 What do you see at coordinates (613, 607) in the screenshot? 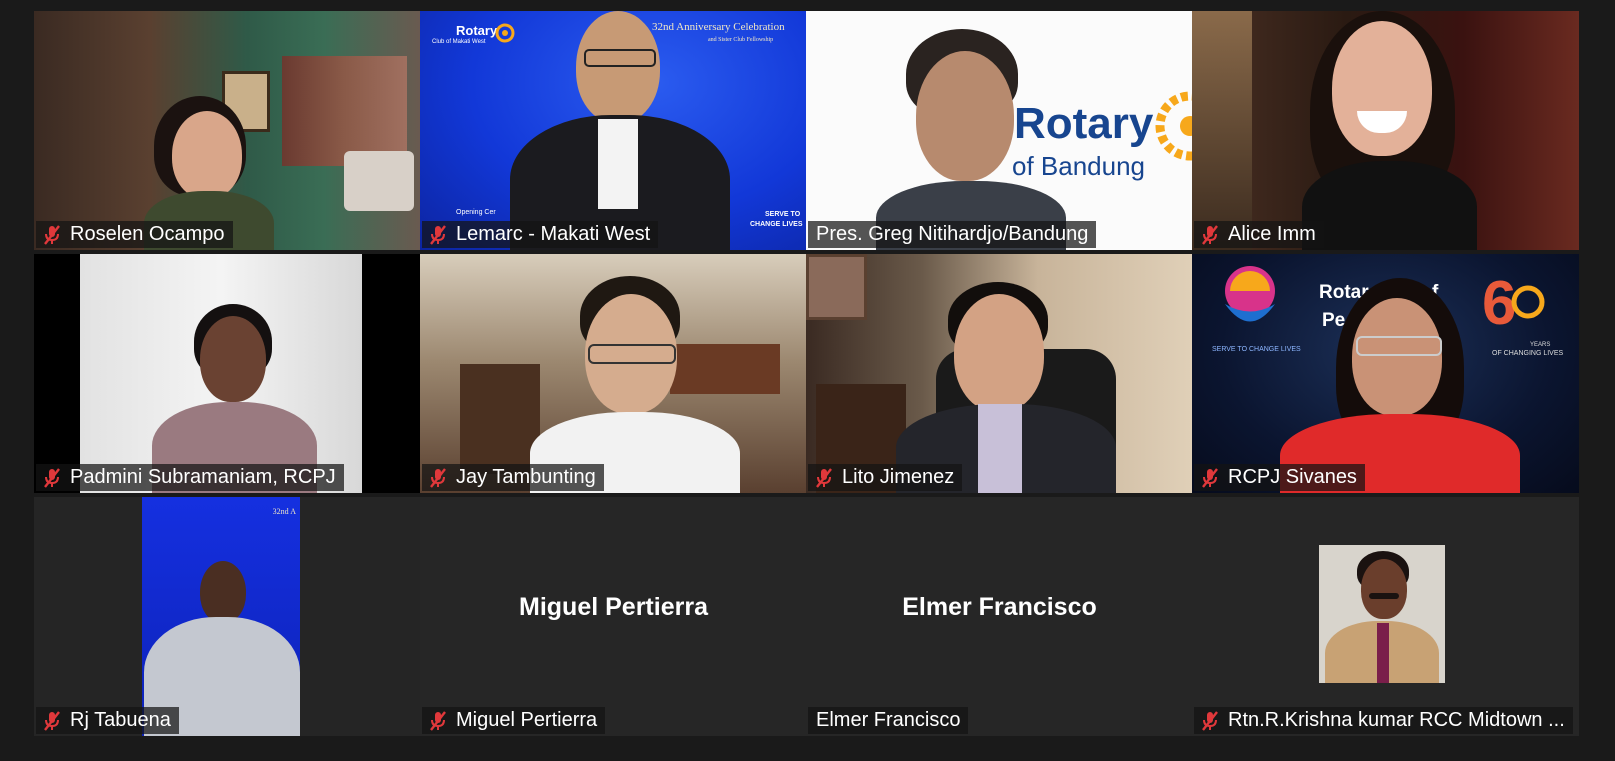
I see `camera-off-name: Miguel Pertierra` at bounding box center [613, 607].